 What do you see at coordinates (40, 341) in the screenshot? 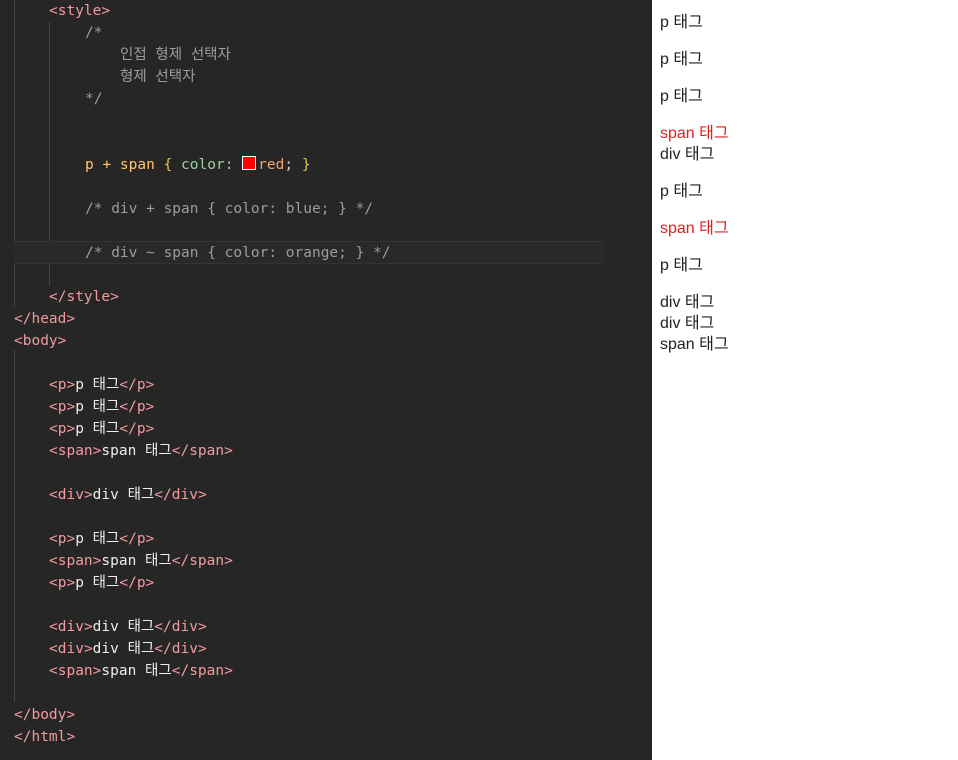
I see `code-line: <body>` at bounding box center [40, 341].